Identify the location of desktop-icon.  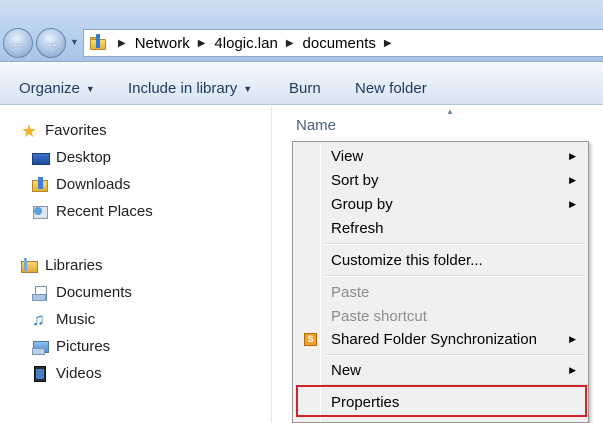
(41, 158).